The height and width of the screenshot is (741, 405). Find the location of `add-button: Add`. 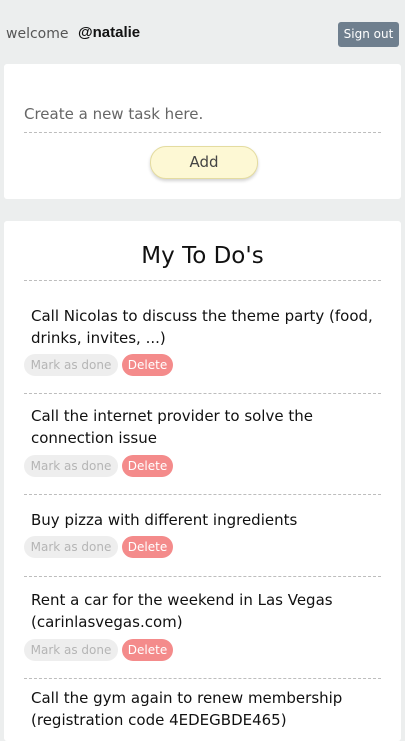

add-button: Add is located at coordinates (204, 162).